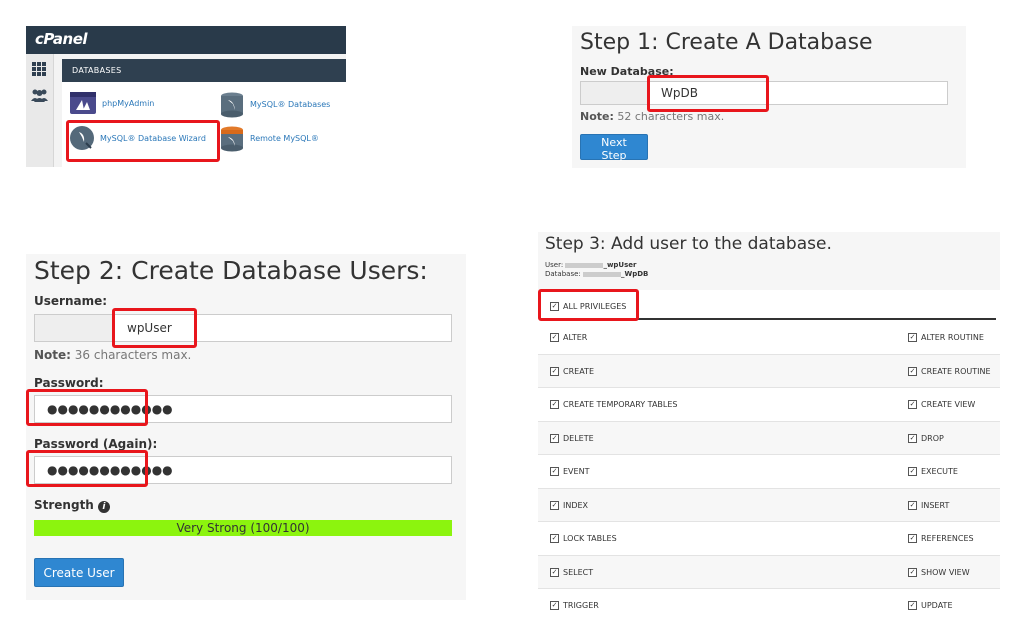 The height and width of the screenshot is (640, 1024). I want to click on phpmyadmin-label: phpMyAdmin, so click(128, 103).